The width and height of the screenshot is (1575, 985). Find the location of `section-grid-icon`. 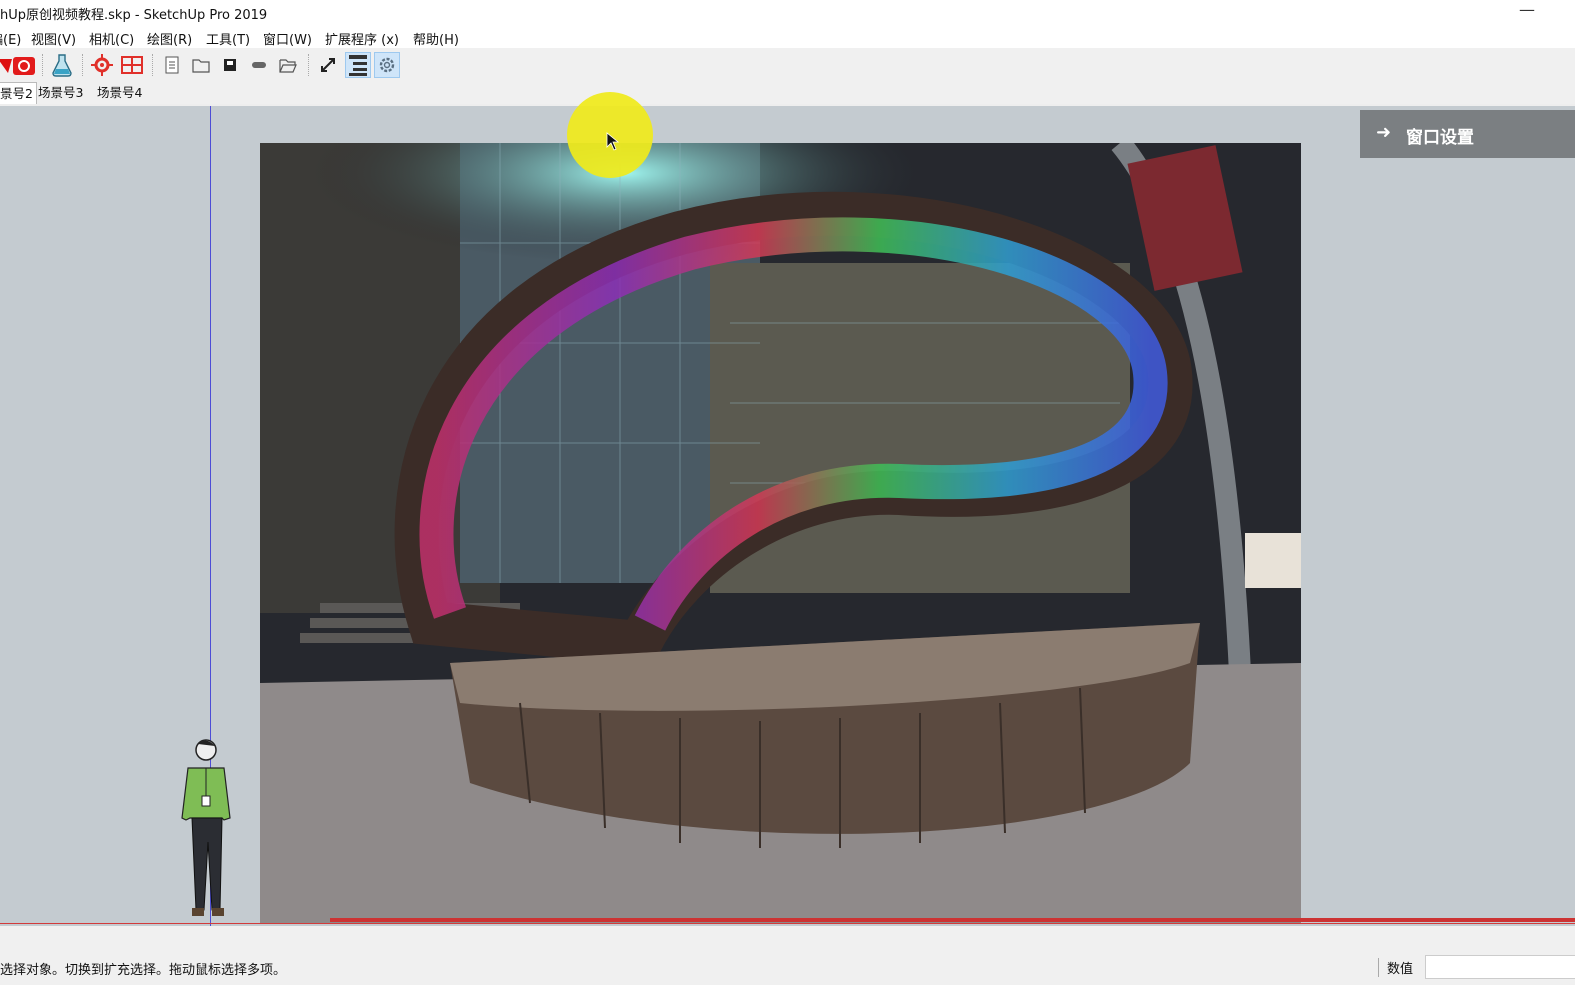

section-grid-icon is located at coordinates (132, 65).